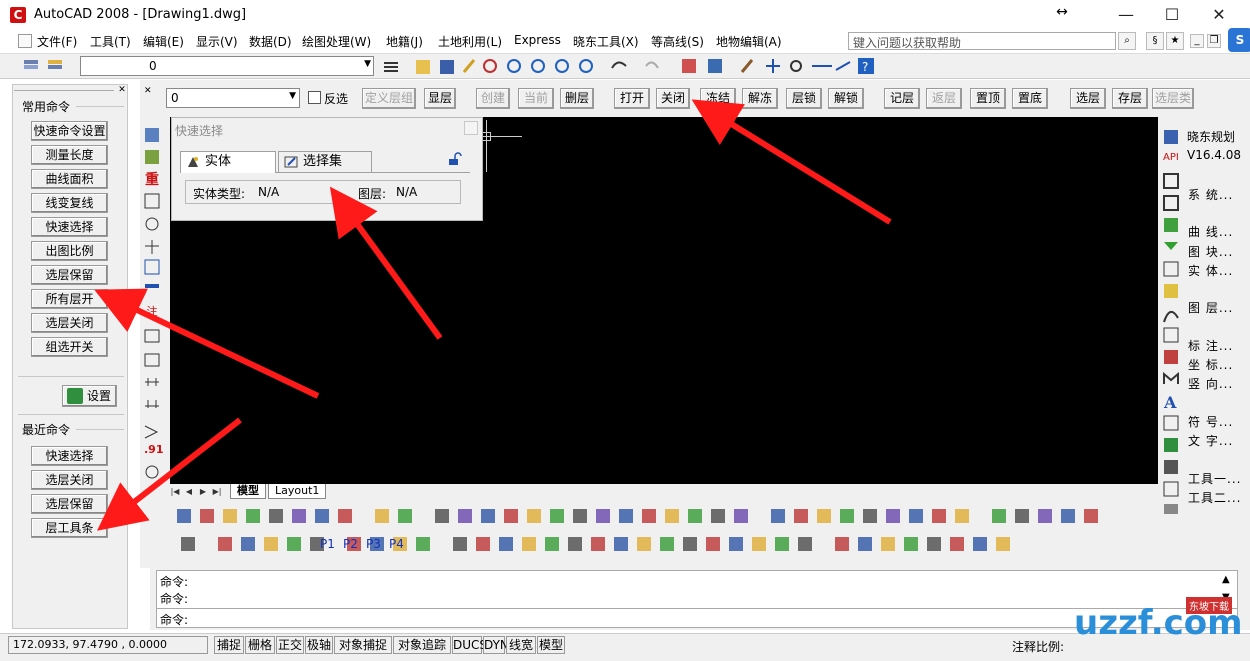 The width and height of the screenshot is (1250, 661). I want to click on panel-close-icon: ✕, so click(122, 90).